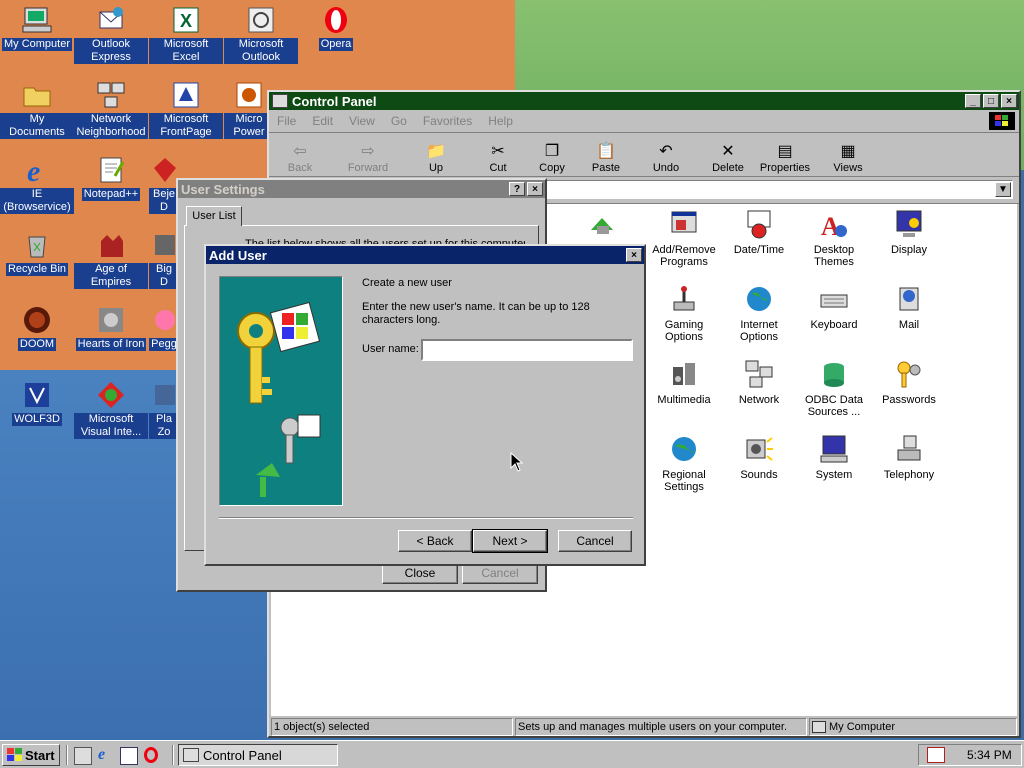 The height and width of the screenshot is (768, 1024). Describe the element at coordinates (512, 754) in the screenshot. I see `taskbar: Start e Control Panel 5:34 PM` at that location.